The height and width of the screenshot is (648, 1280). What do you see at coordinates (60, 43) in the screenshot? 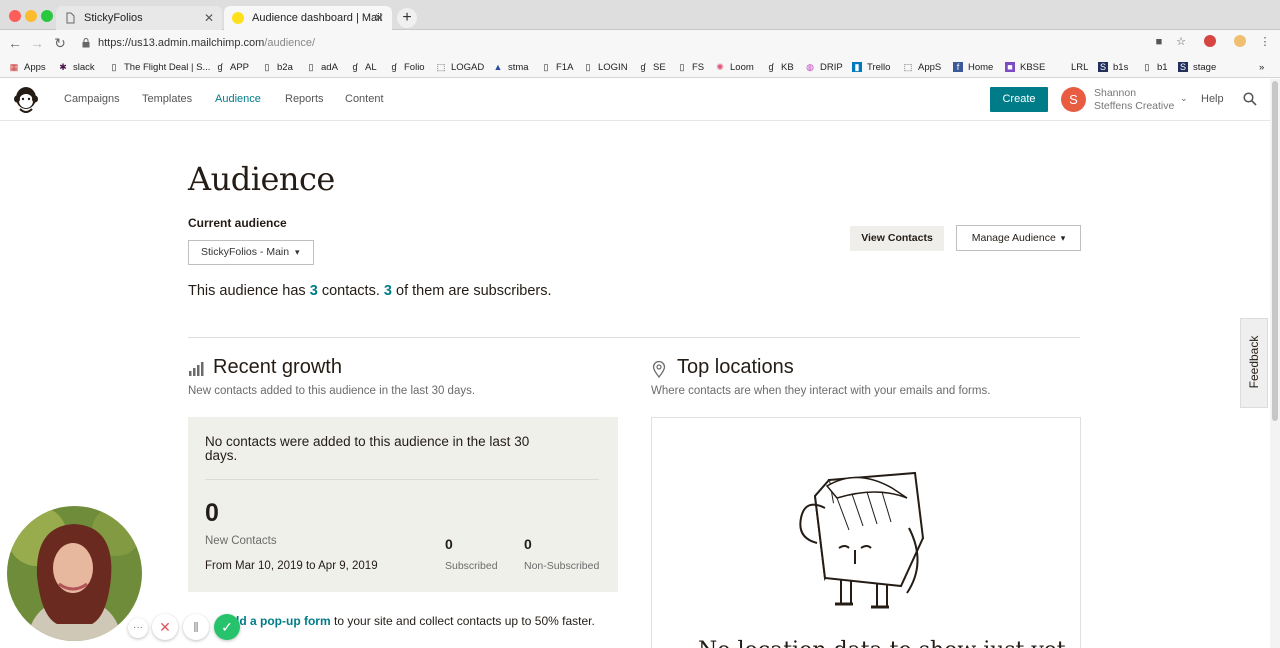
I see `reload-icon: ↻` at bounding box center [60, 43].